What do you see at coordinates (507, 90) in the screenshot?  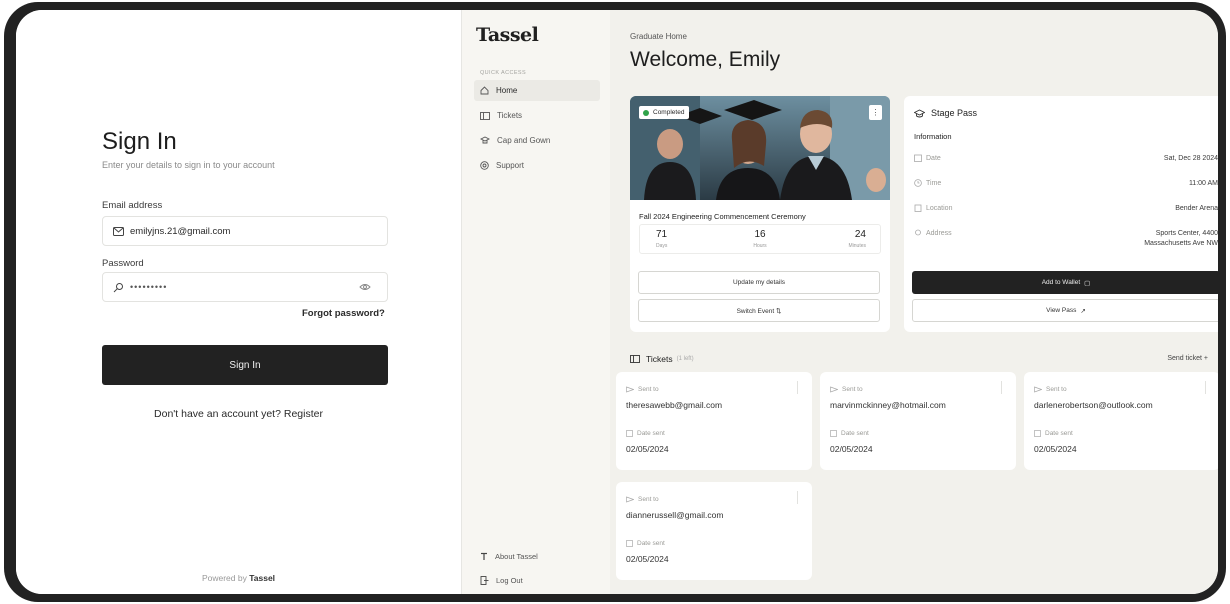 I see `sidebar-item-label: Home` at bounding box center [507, 90].